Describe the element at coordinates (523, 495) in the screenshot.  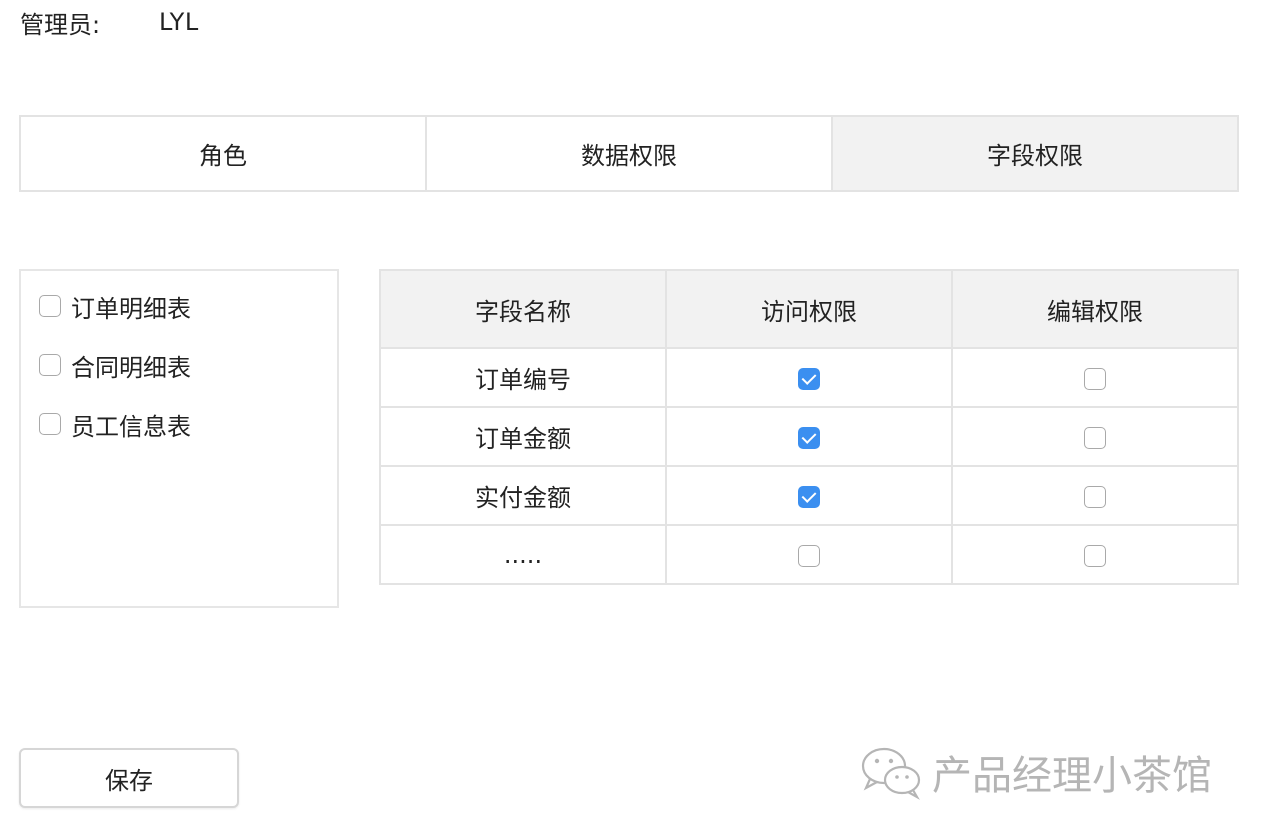
I see `field-name-cell: 实付金额` at that location.